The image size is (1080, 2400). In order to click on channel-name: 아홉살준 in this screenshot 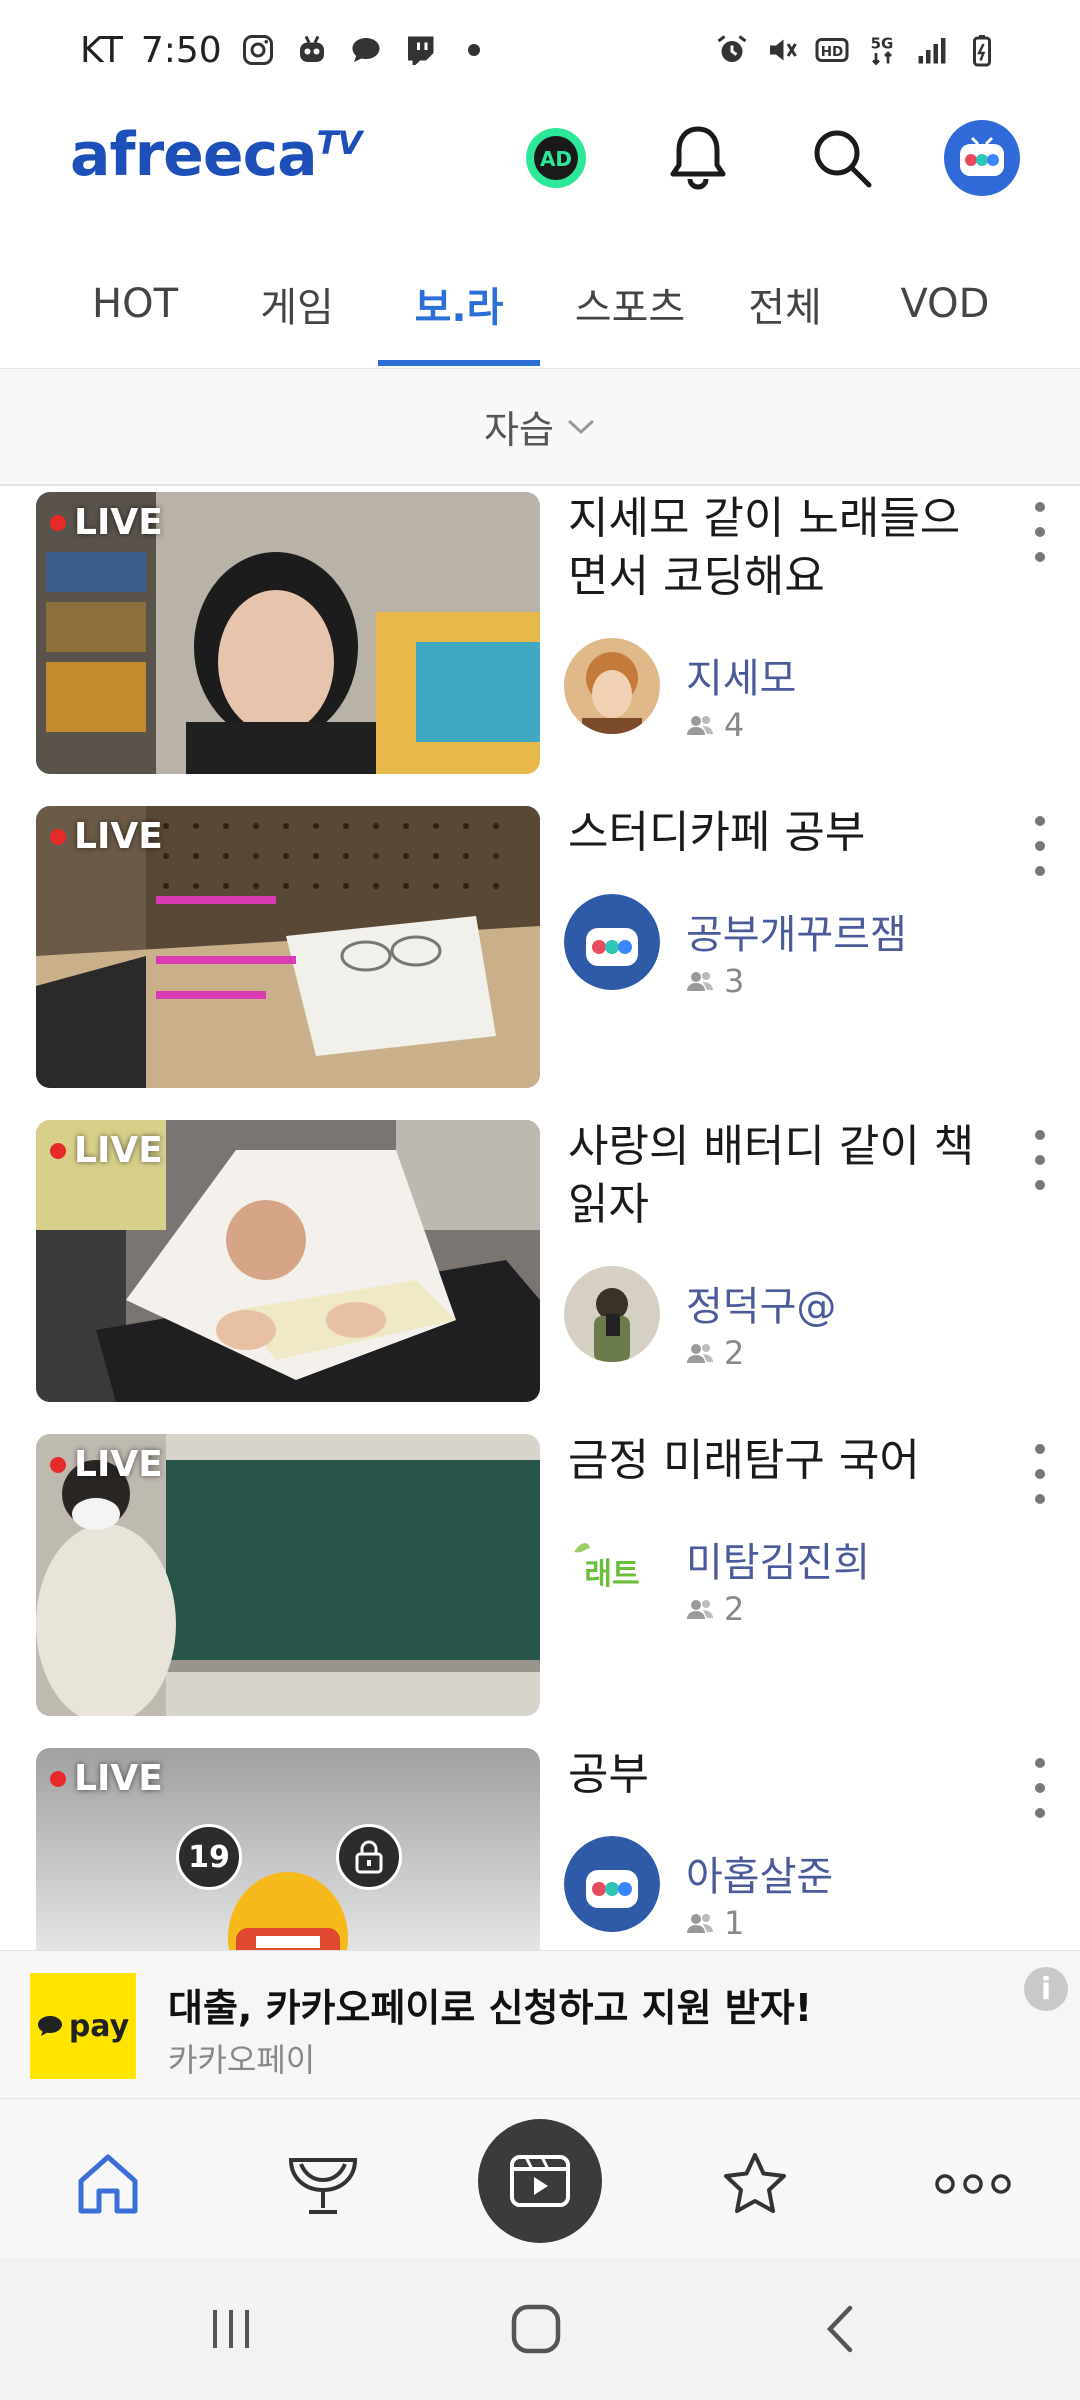, I will do `click(759, 1873)`.